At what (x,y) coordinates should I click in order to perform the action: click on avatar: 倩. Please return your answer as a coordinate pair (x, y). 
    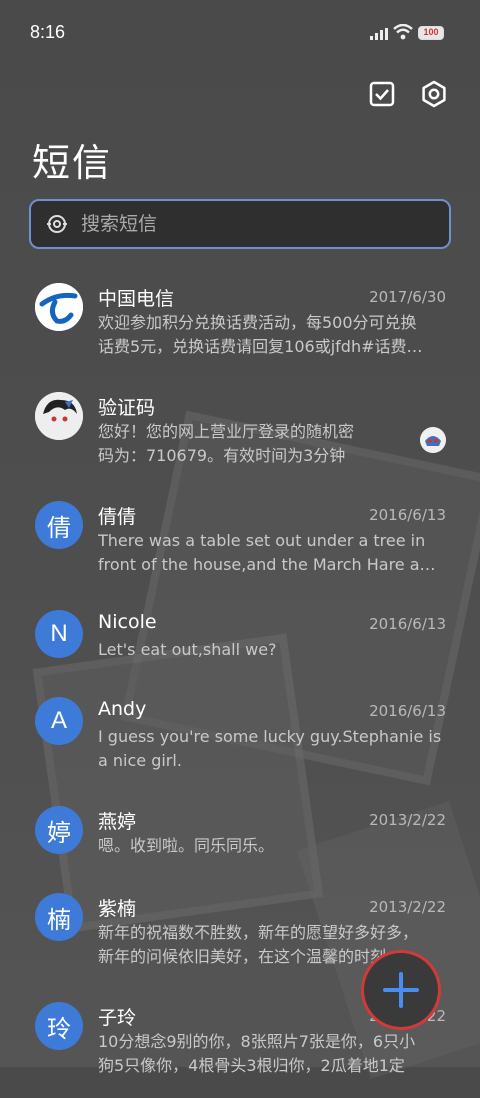
    Looking at the image, I should click on (59, 525).